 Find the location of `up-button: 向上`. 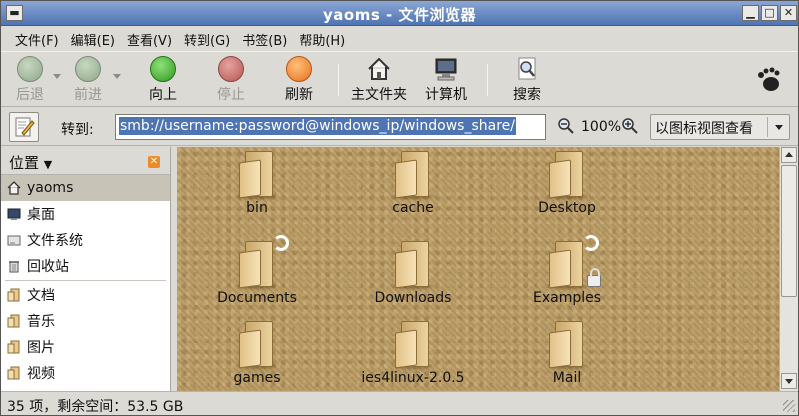

up-button: 向上 is located at coordinates (163, 80).